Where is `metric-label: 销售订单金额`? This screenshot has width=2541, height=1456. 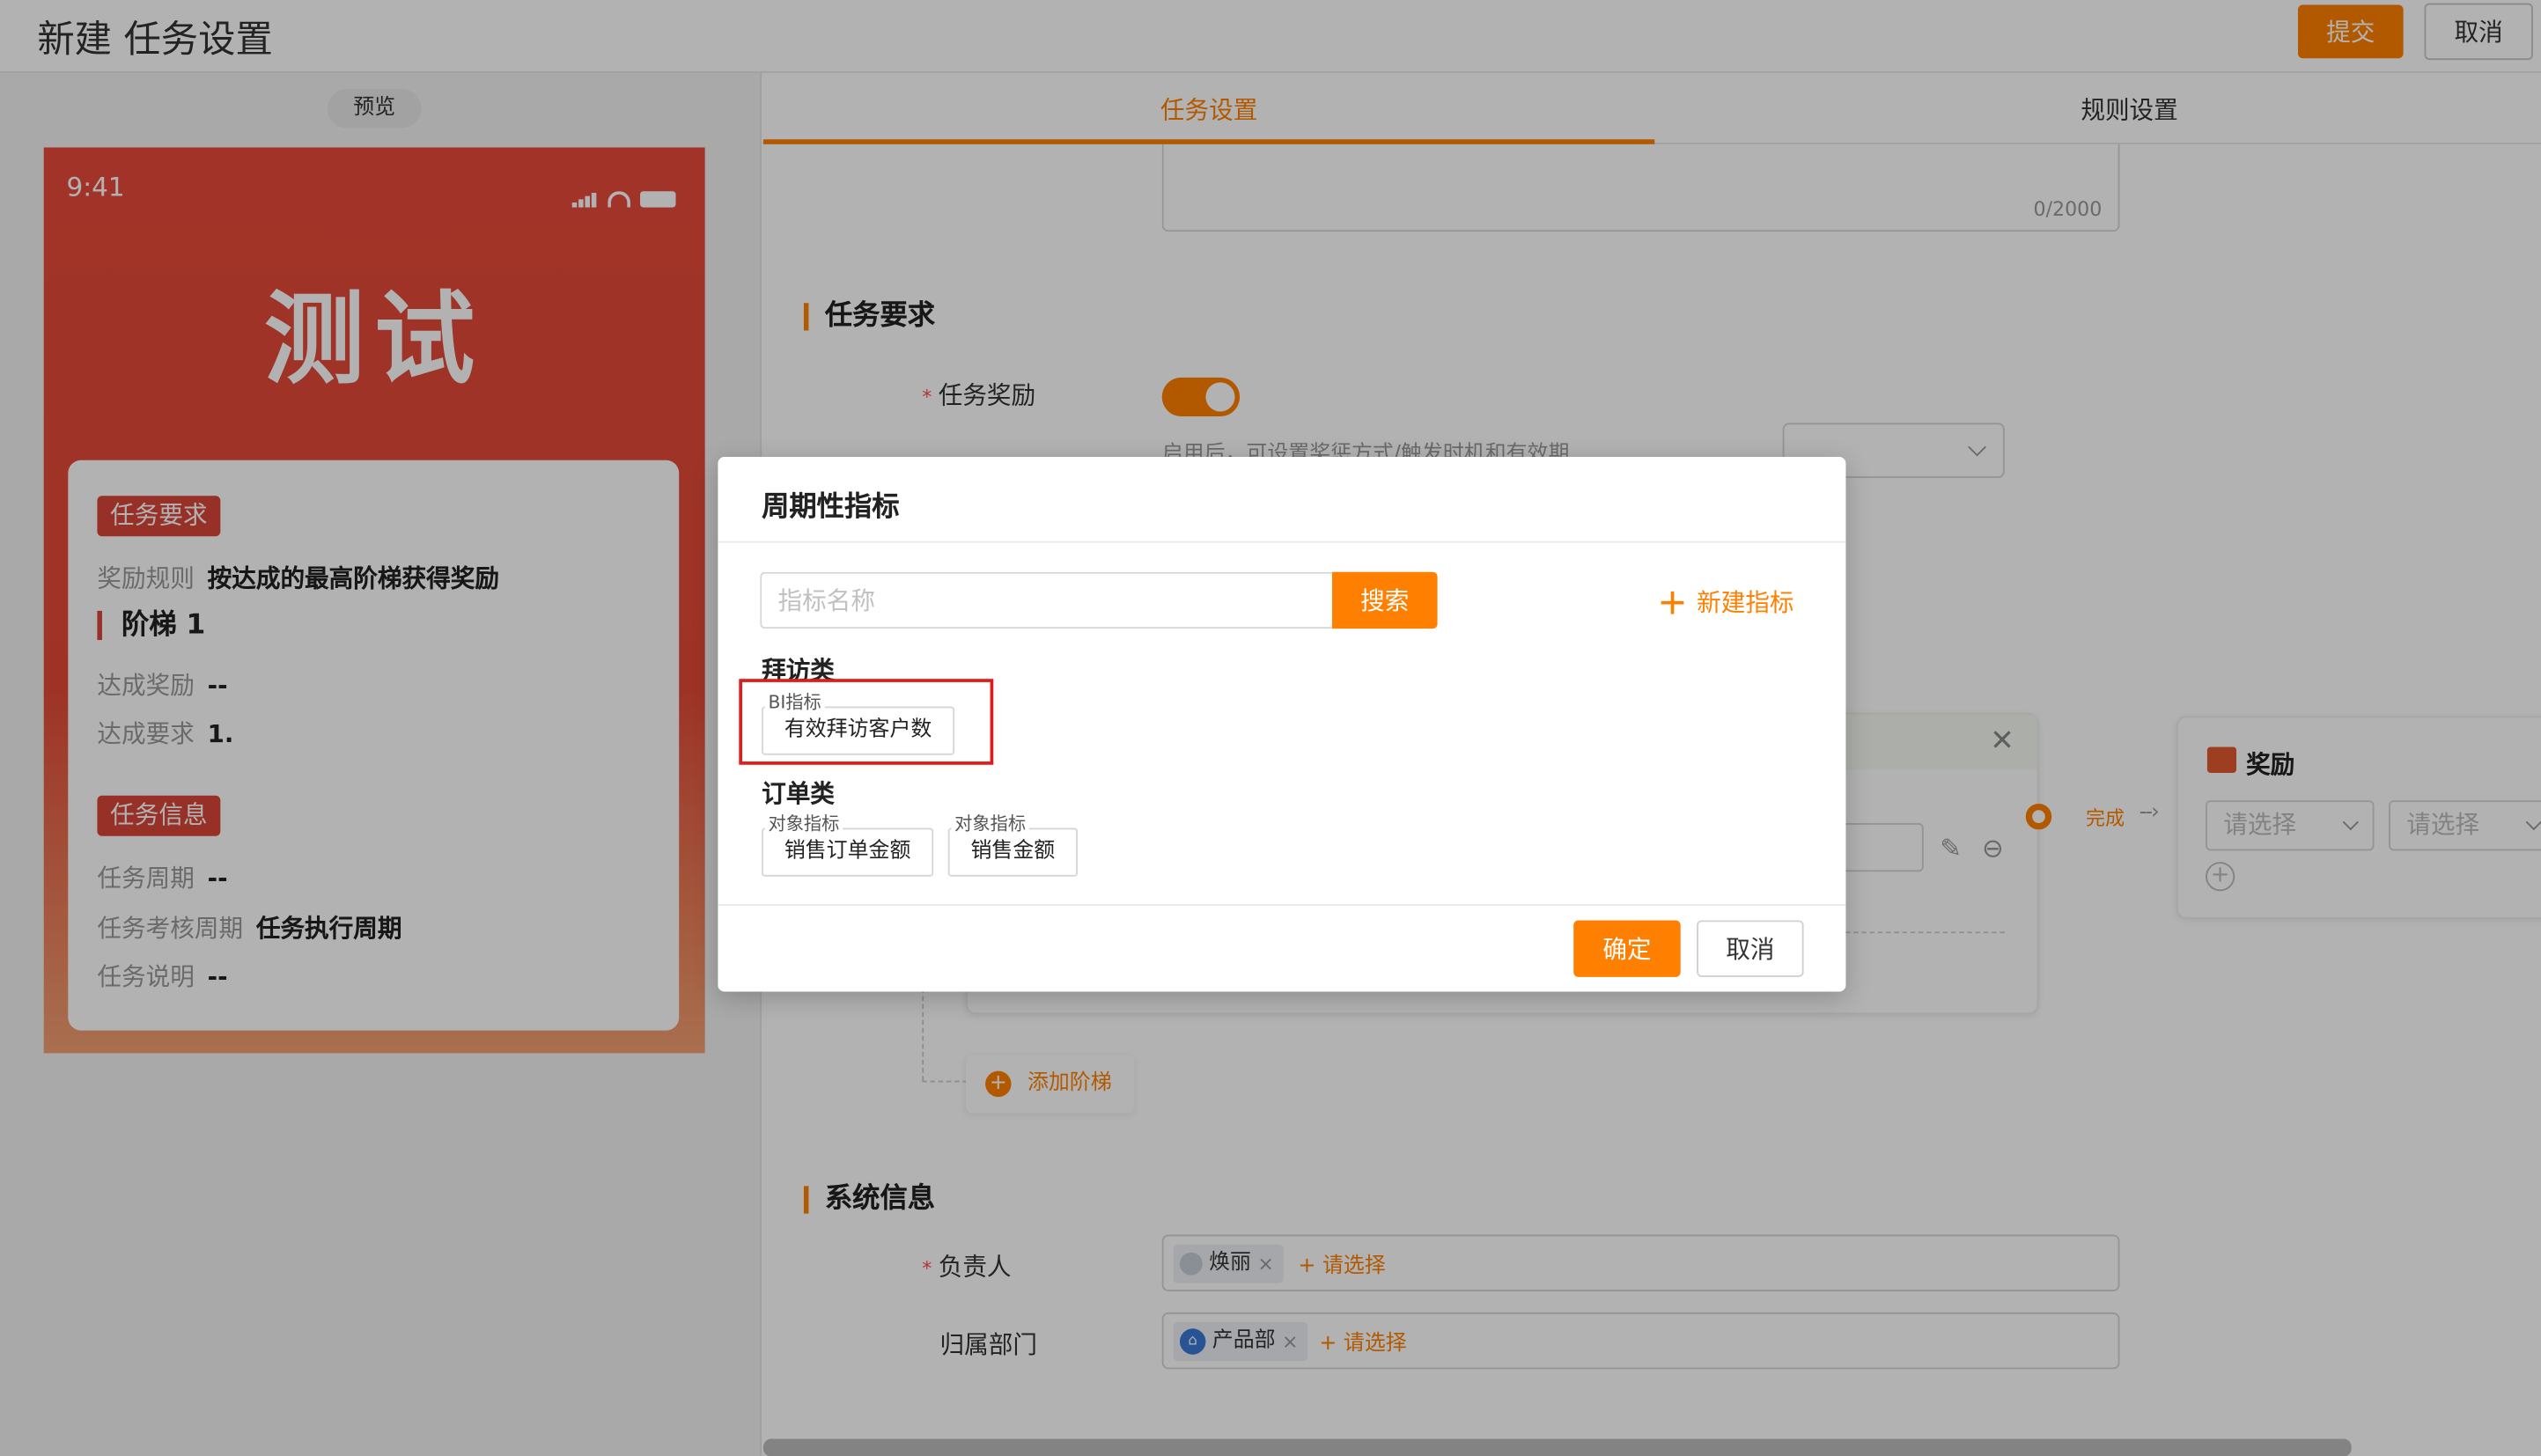
metric-label: 销售订单金额 is located at coordinates (847, 851).